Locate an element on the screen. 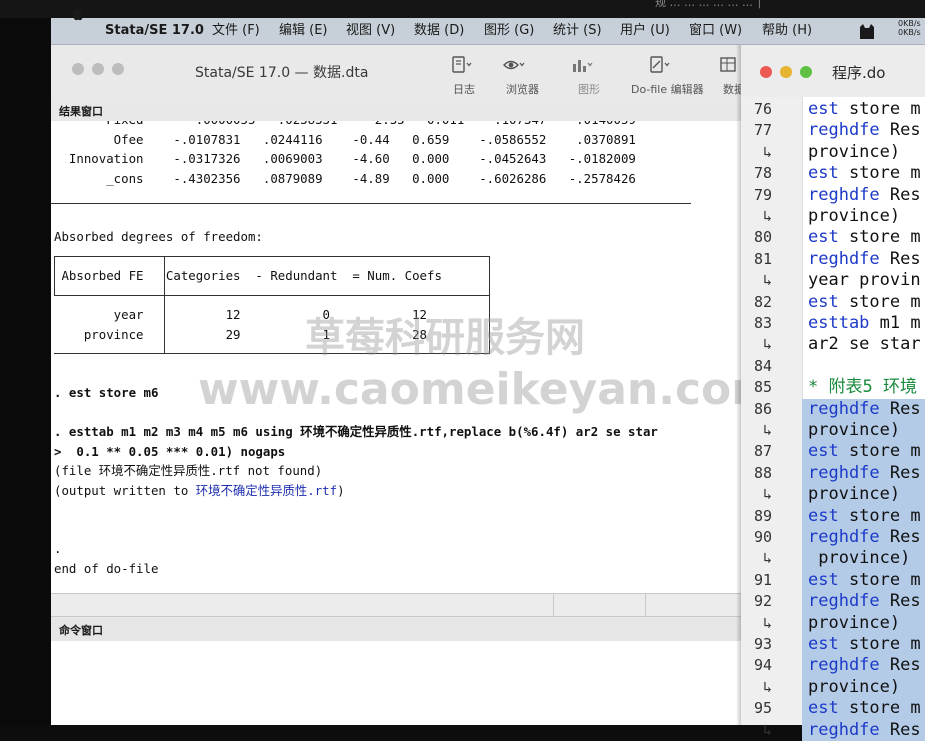  code-line: esttab m1 m is located at coordinates (864, 323).